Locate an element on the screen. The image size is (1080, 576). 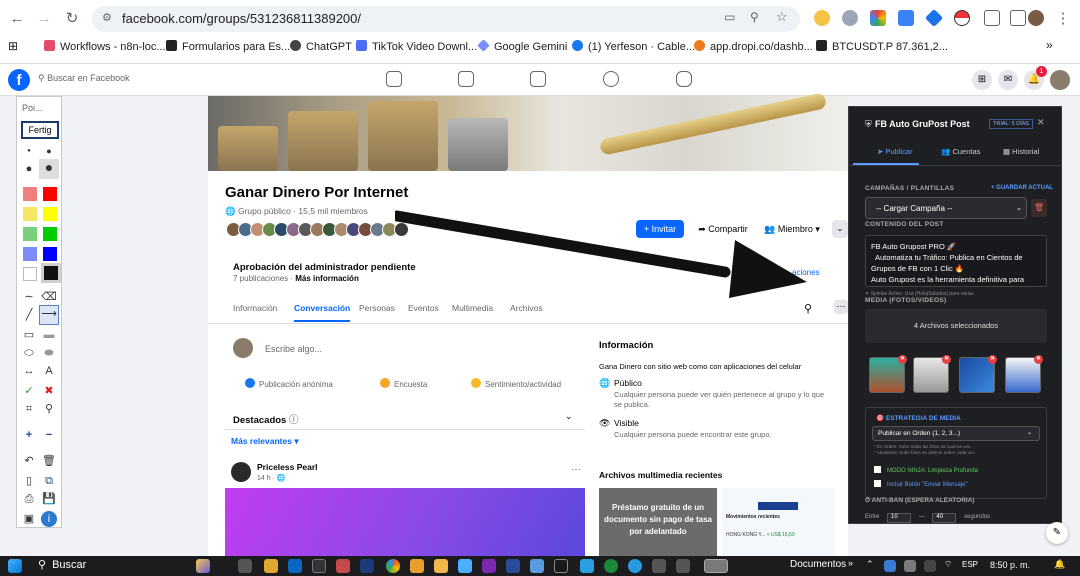
campaign-select: -- Cargar Campaña -- ⌄ is located at coordinates (946, 208).